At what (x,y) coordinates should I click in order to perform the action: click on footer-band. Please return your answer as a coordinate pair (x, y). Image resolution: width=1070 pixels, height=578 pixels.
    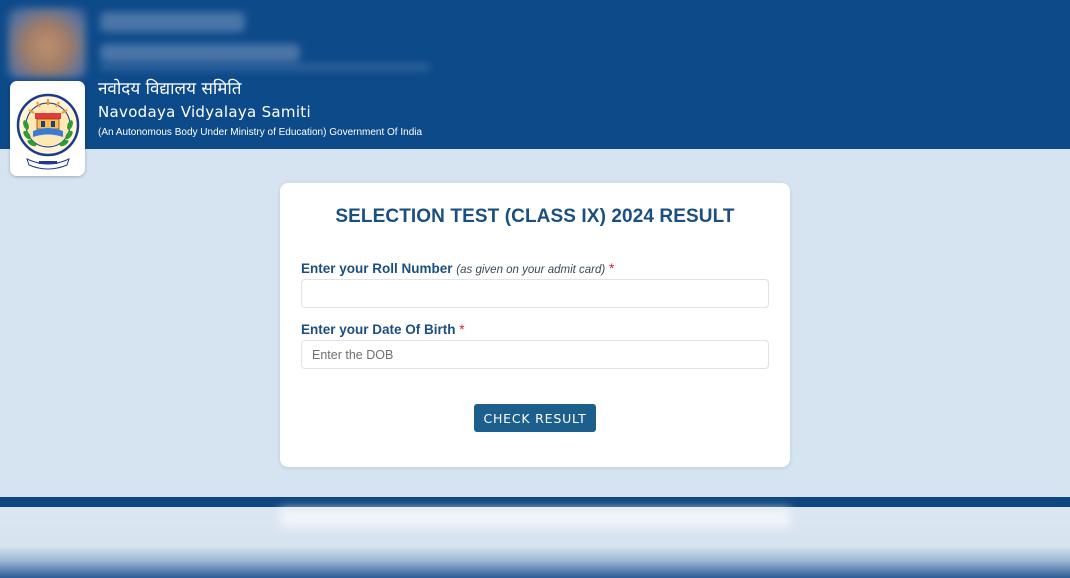
    Looking at the image, I should click on (535, 502).